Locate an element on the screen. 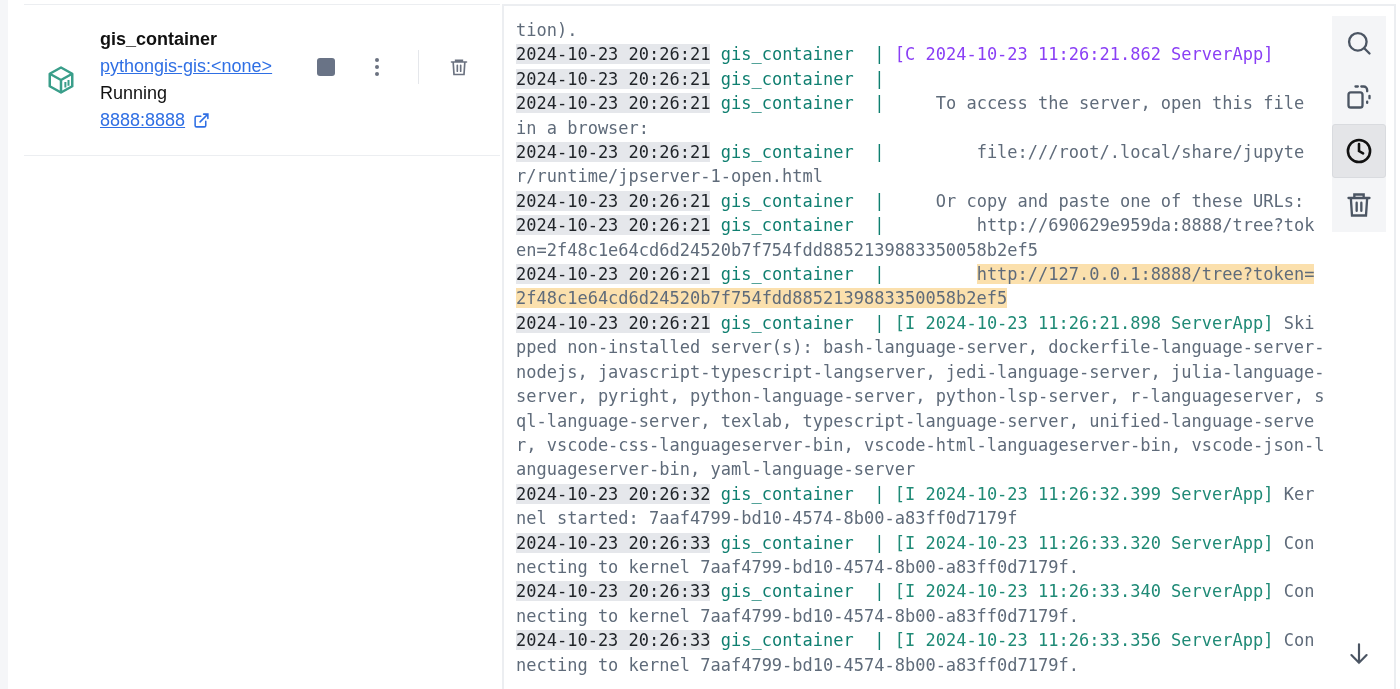 Image resolution: width=1400 pixels, height=689 pixels. log-entry: 2024-10-23 20:26:21 gis_container | Or copy and paste one of these URLs: is located at coordinates (911, 201).